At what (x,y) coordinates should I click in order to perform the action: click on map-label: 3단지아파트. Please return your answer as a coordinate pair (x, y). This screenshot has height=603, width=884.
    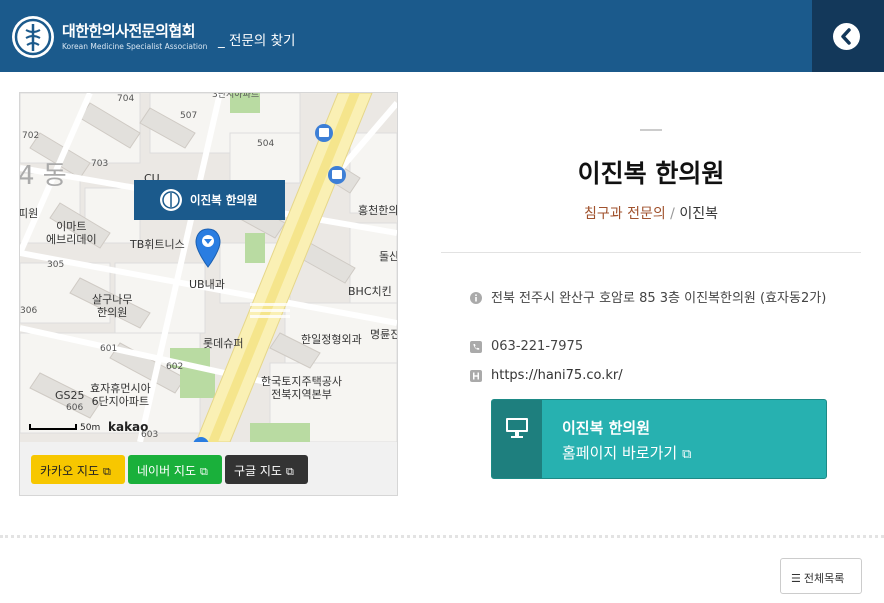
    Looking at the image, I should click on (236, 96).